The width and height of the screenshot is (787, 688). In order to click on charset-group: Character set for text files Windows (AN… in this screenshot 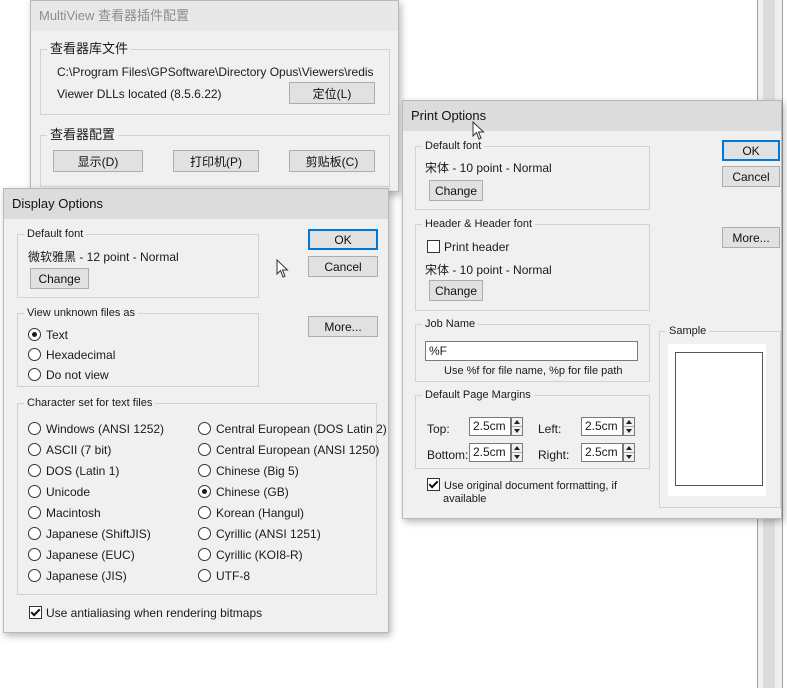, I will do `click(202, 495)`.